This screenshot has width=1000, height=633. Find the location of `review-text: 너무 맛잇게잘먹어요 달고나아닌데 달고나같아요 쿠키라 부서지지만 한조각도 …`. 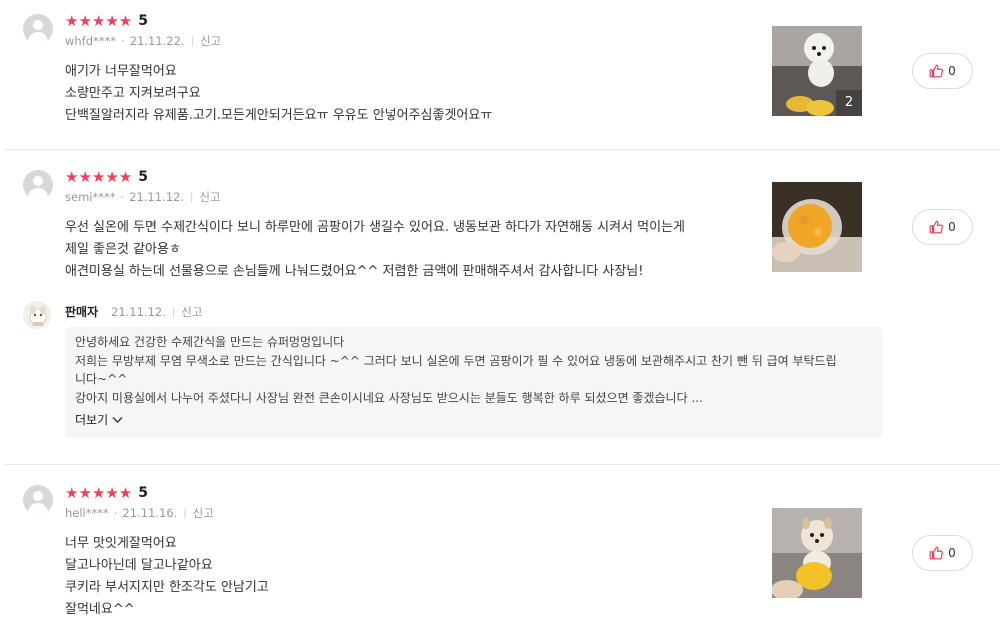

review-text: 너무 맛잇게잘먹어요 달고나아닌데 달고나같아요 쿠키라 부서지지만 한조각도 … is located at coordinates (167, 577).